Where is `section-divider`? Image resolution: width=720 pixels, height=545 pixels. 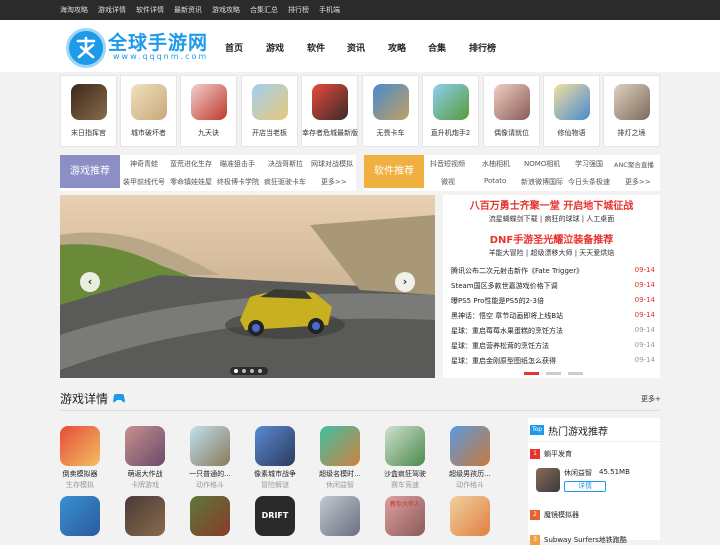 section-divider is located at coordinates (360, 410).